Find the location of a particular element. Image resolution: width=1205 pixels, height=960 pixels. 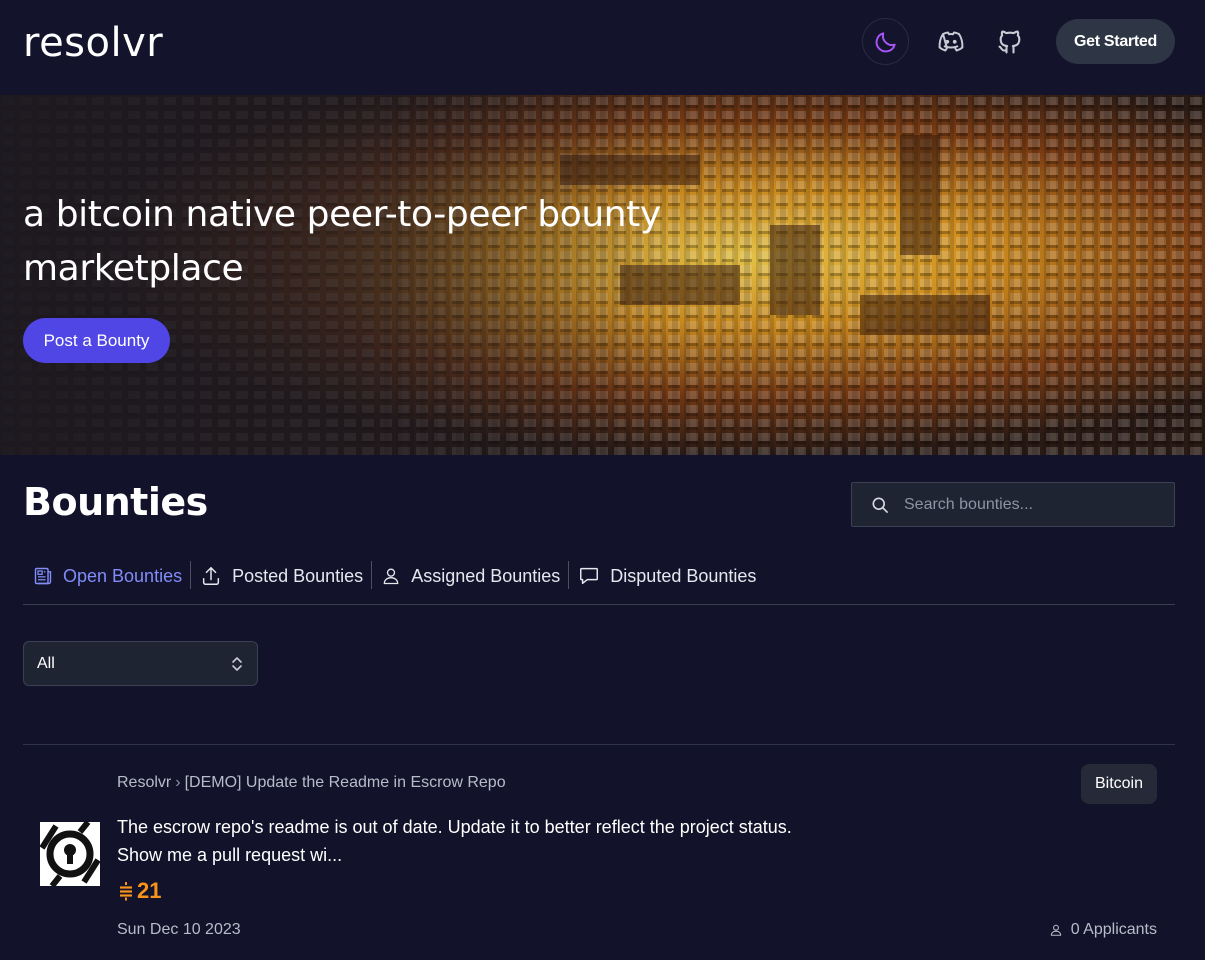

applicants-count: 0 Applicants is located at coordinates (1103, 930).